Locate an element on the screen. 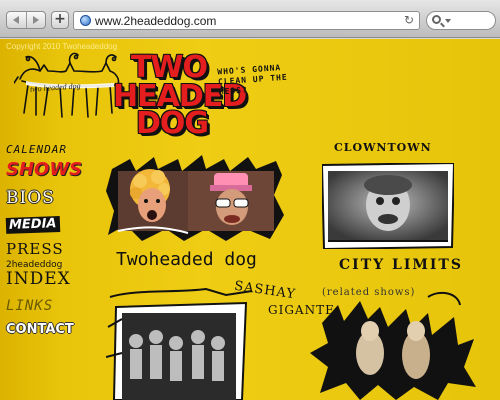  sashay-photo is located at coordinates (179, 343).